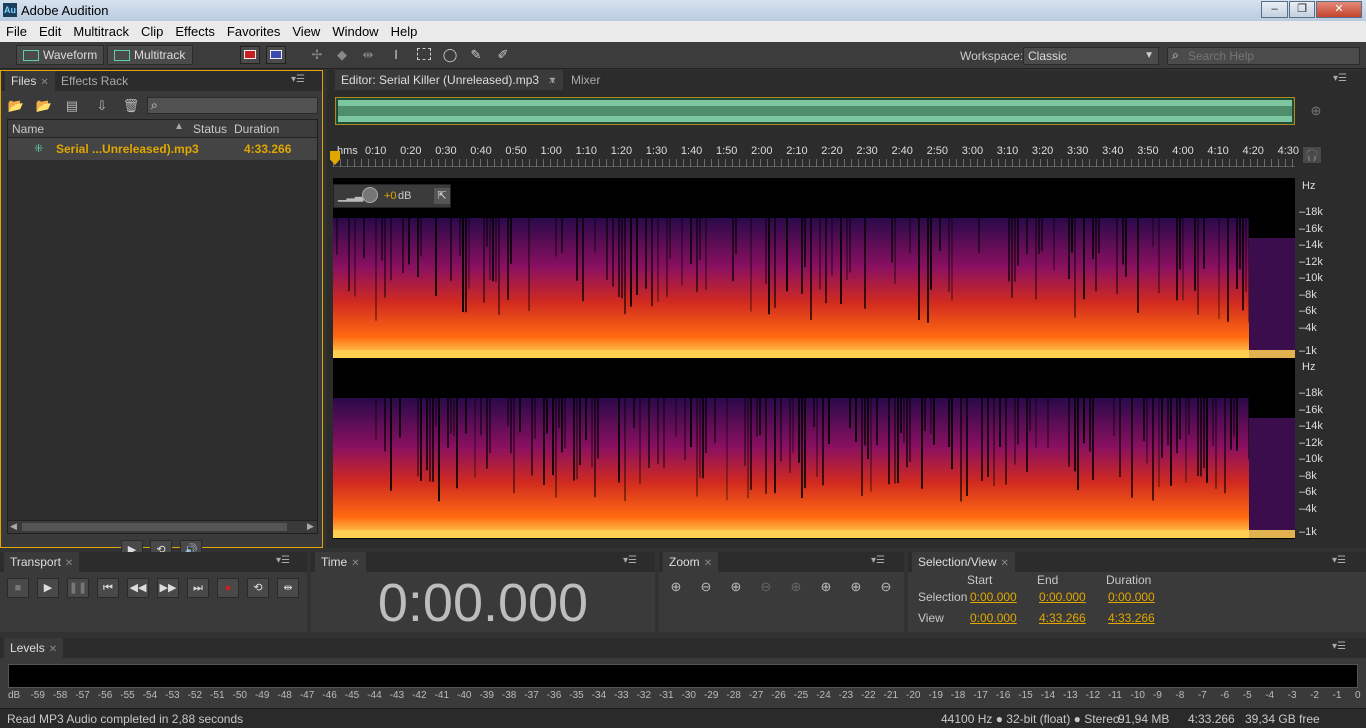 Image resolution: width=1366 pixels, height=728 pixels. Describe the element at coordinates (30, 81) in the screenshot. I see `tab-files: Files ✕` at that location.